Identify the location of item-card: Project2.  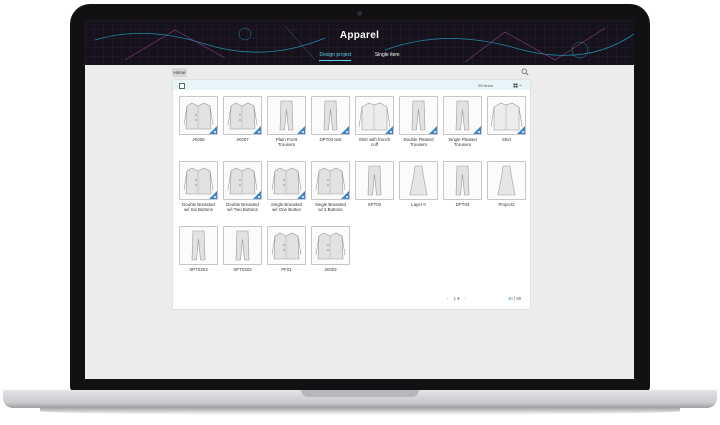
(506, 184).